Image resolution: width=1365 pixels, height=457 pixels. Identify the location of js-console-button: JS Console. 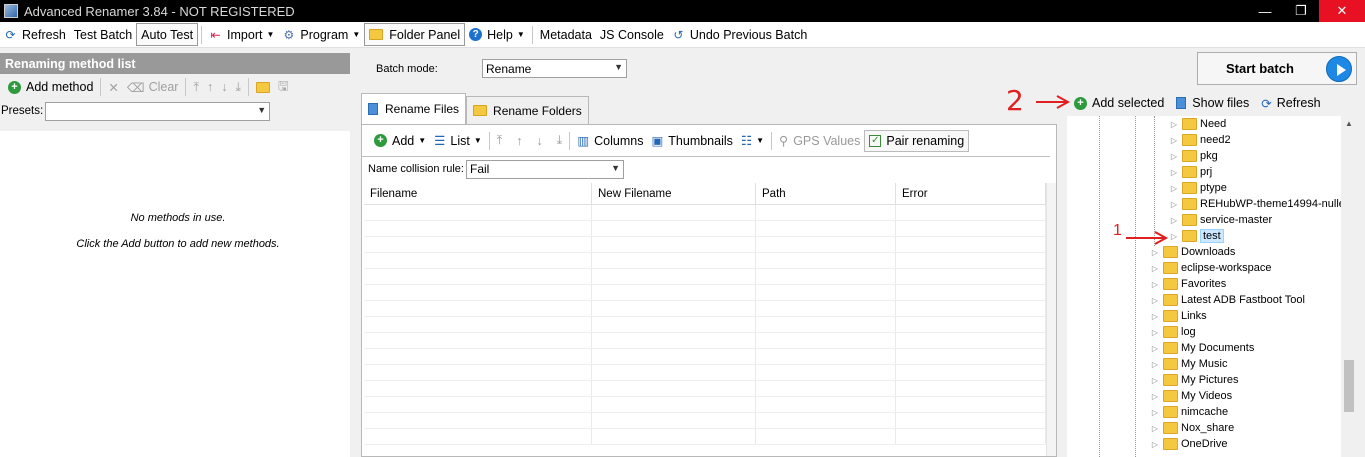
(632, 35).